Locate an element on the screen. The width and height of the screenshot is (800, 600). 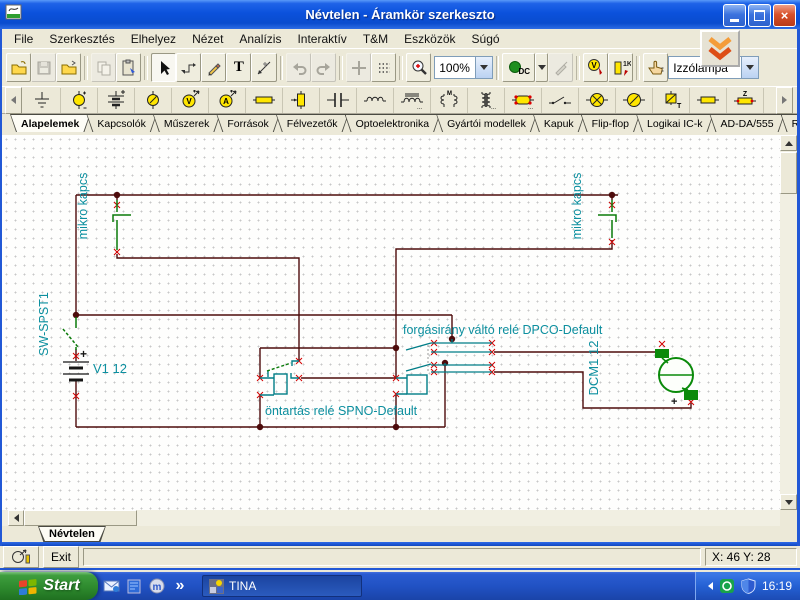
dc-motor is located at coordinates (676, 374).